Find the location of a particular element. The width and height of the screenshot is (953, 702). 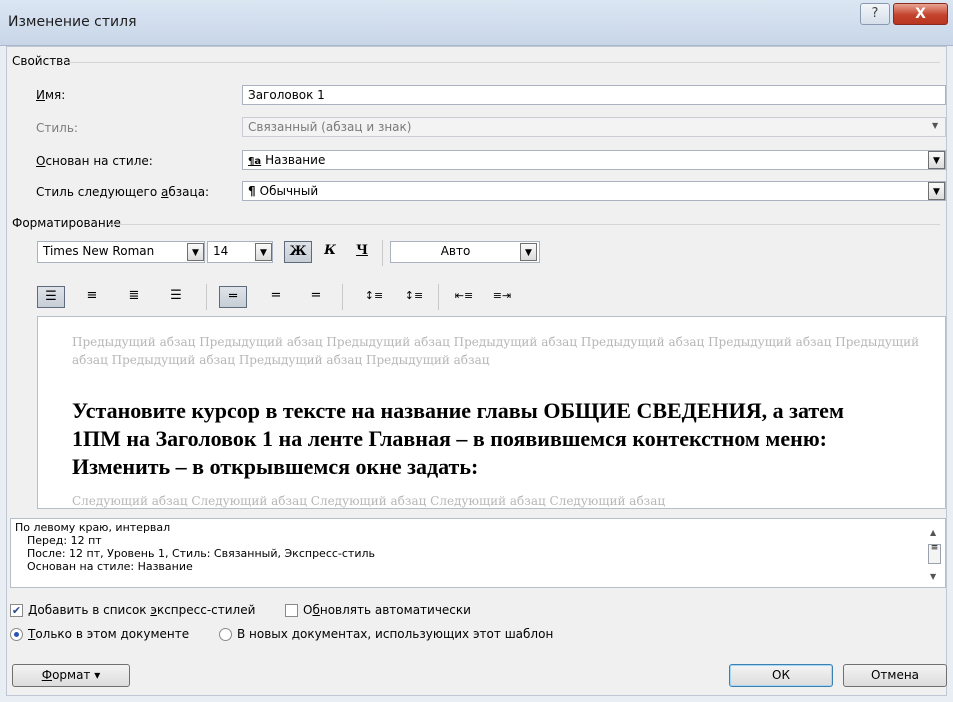

formatting-group-label: Форматирование is located at coordinates (66, 223).